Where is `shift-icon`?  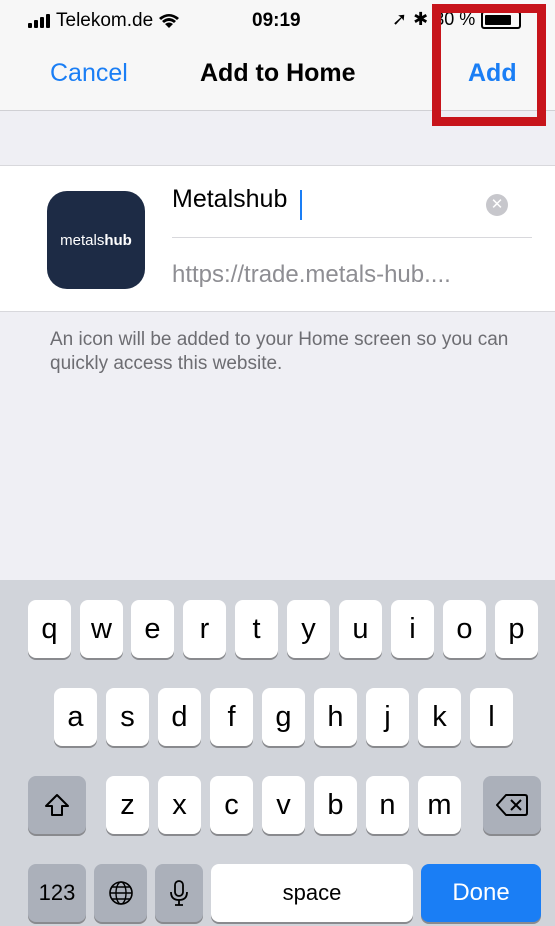 shift-icon is located at coordinates (57, 805).